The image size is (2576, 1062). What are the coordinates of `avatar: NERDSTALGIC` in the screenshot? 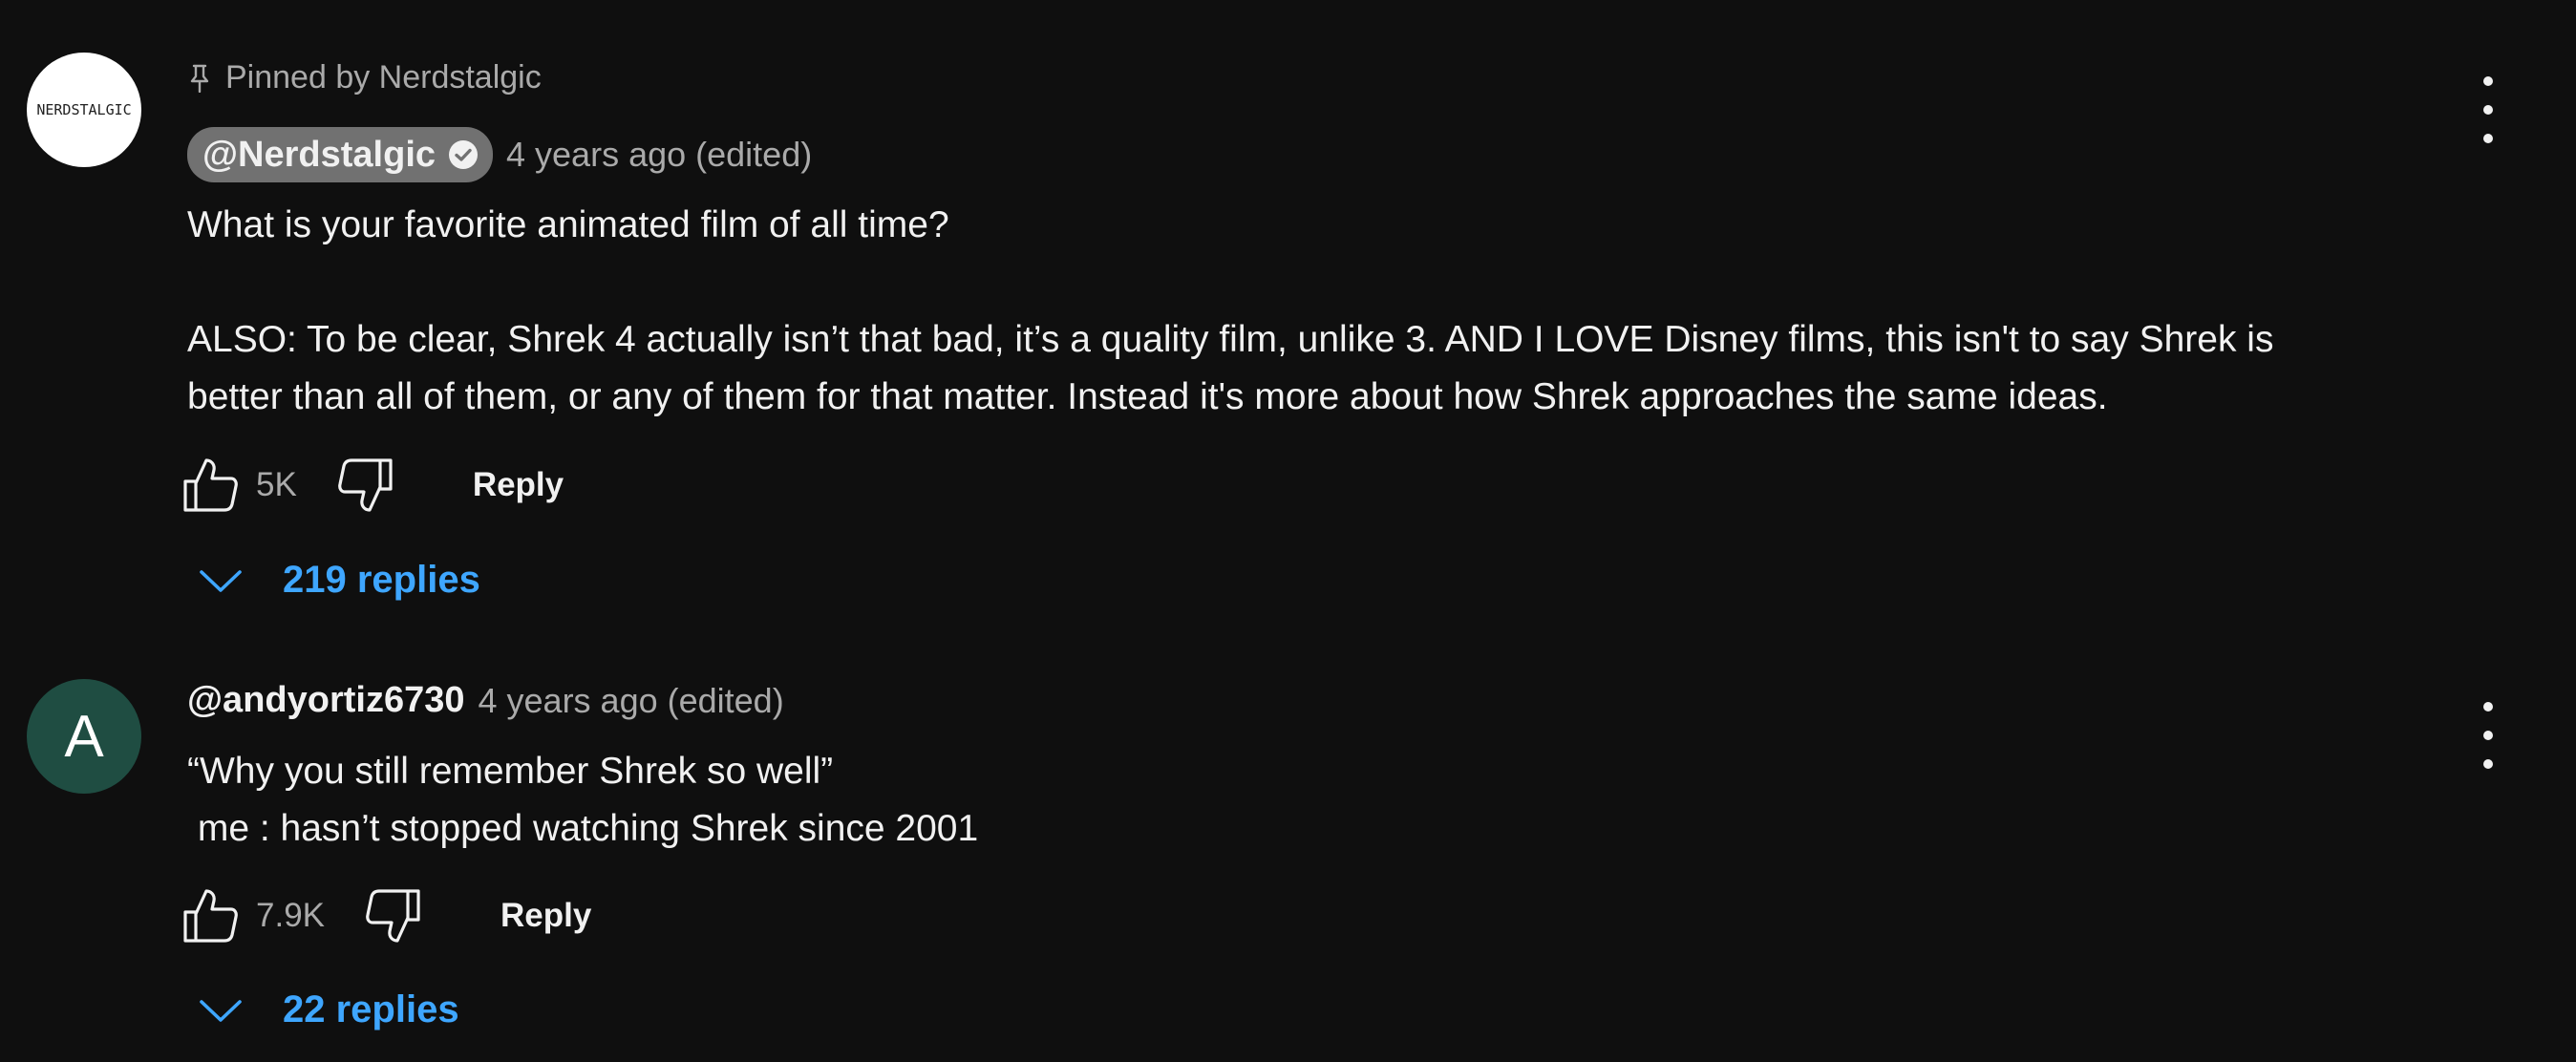 It's located at (84, 110).